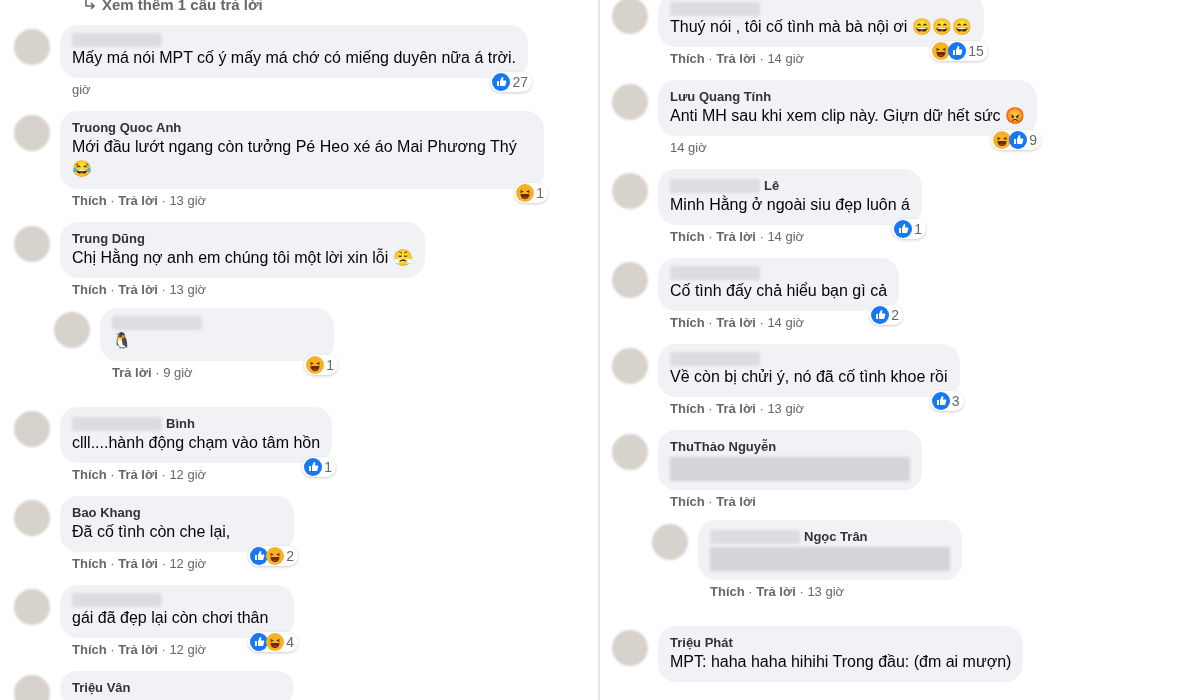  I want to click on comment-actions: 14 giờ, so click(688, 148).